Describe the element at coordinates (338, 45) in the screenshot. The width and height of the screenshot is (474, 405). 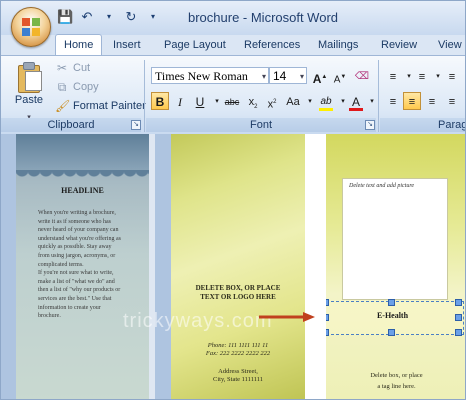
I see `tab-mailings: Mailings` at that location.